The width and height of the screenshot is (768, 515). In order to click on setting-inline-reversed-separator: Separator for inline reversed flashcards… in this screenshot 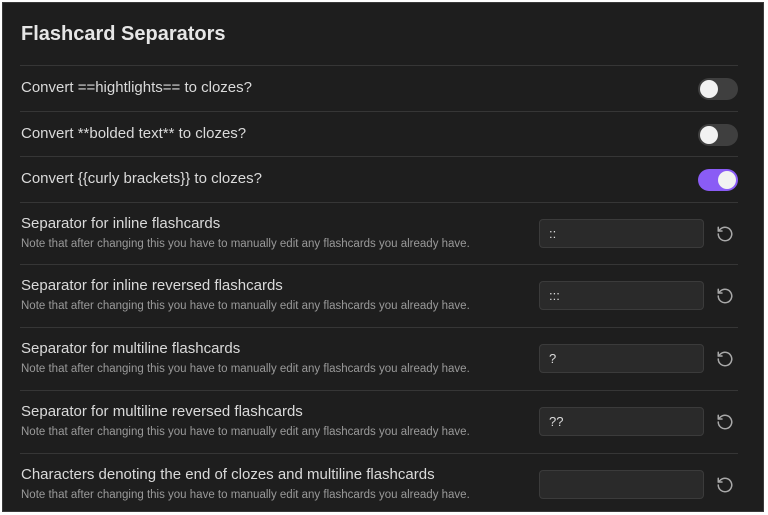, I will do `click(379, 295)`.